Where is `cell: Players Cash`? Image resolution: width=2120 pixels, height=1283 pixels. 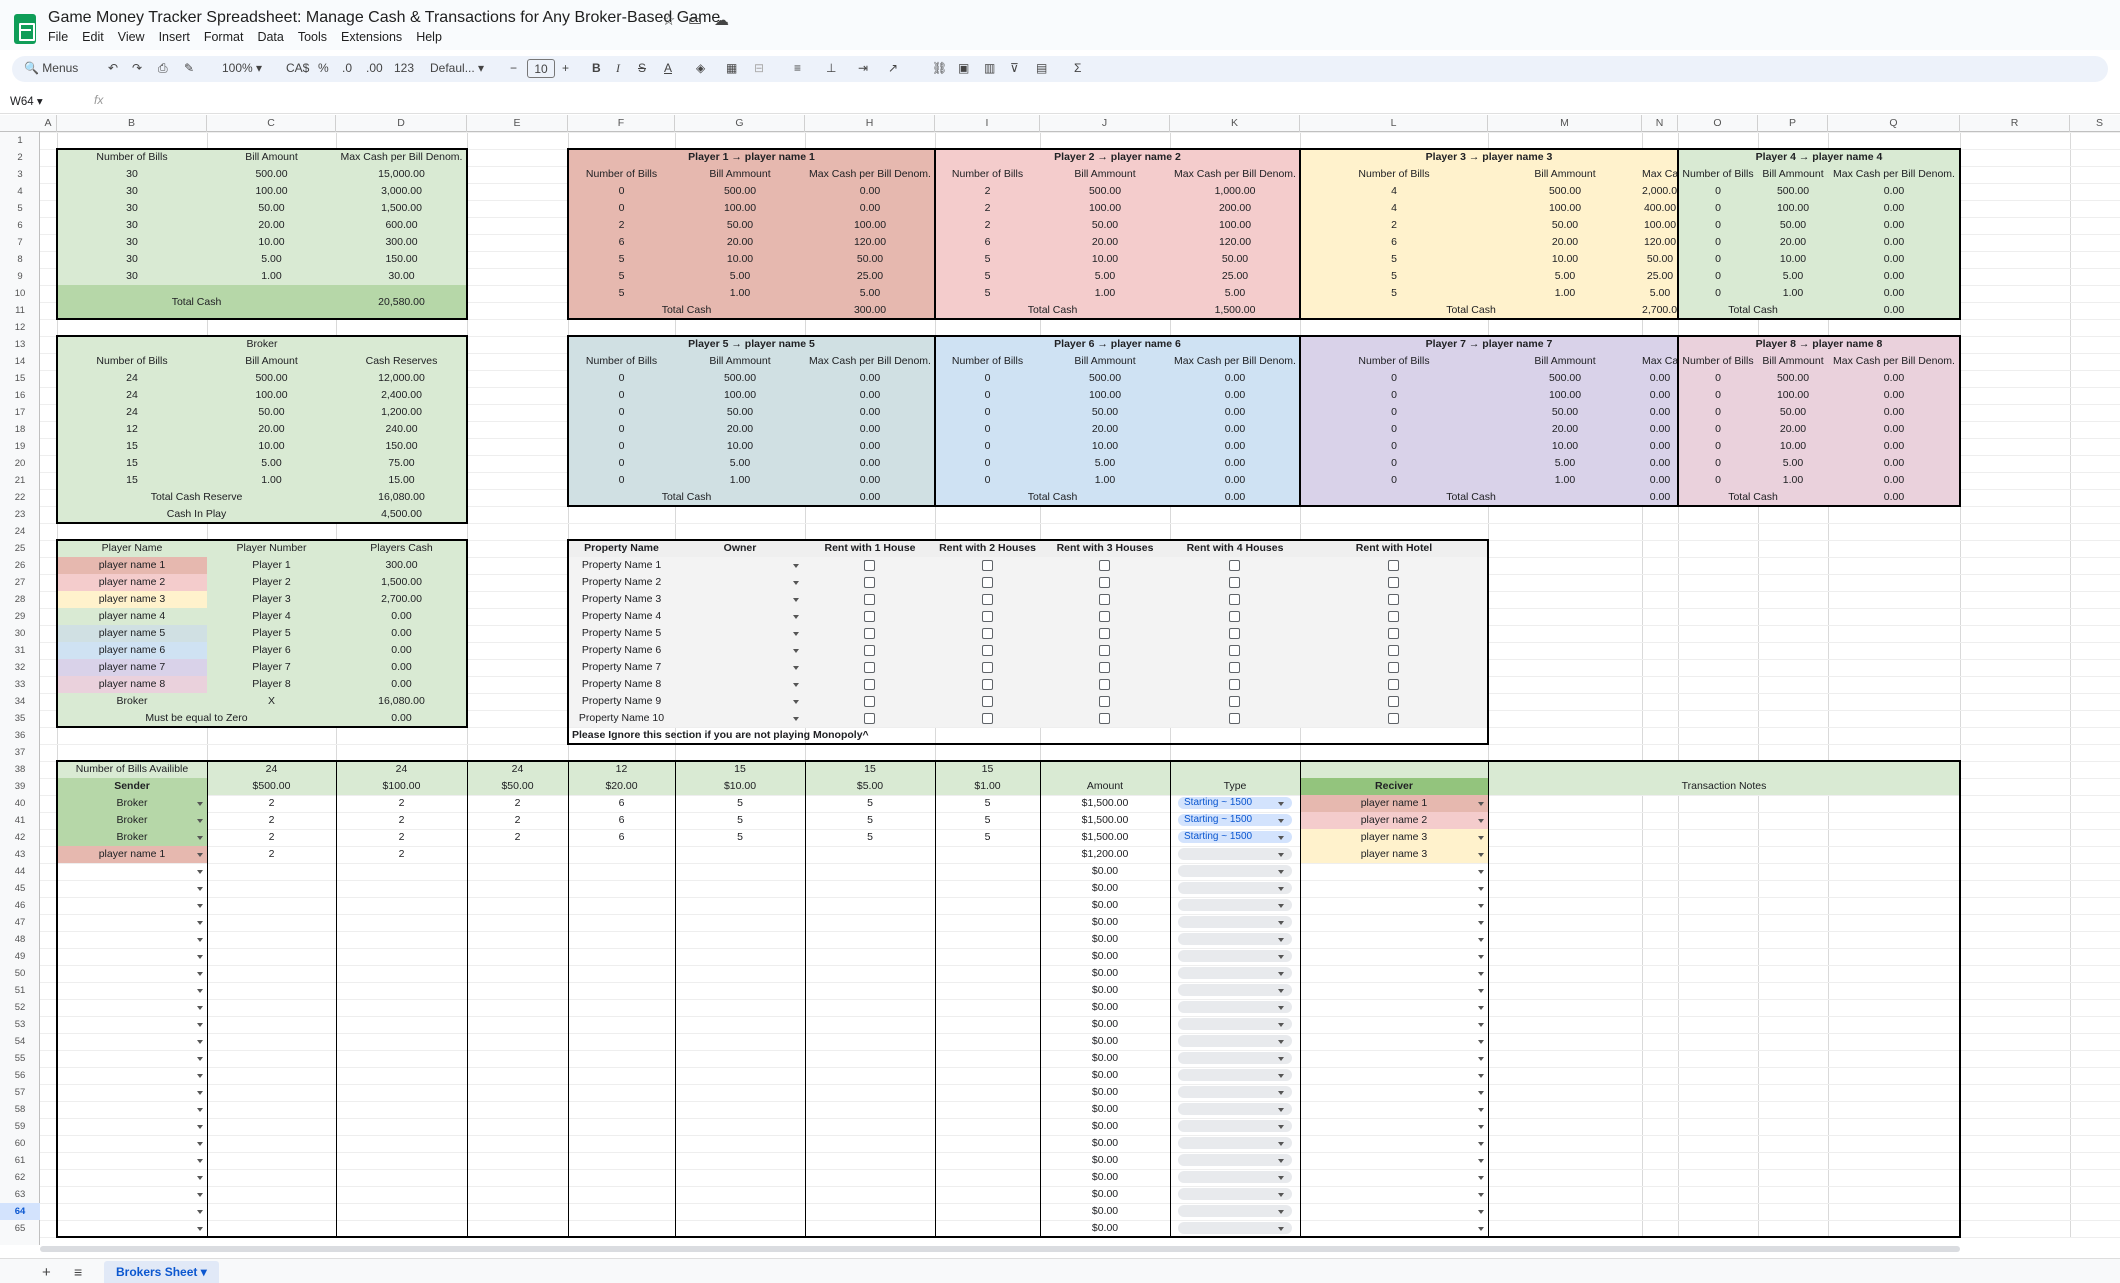
cell: Players Cash is located at coordinates (401, 548).